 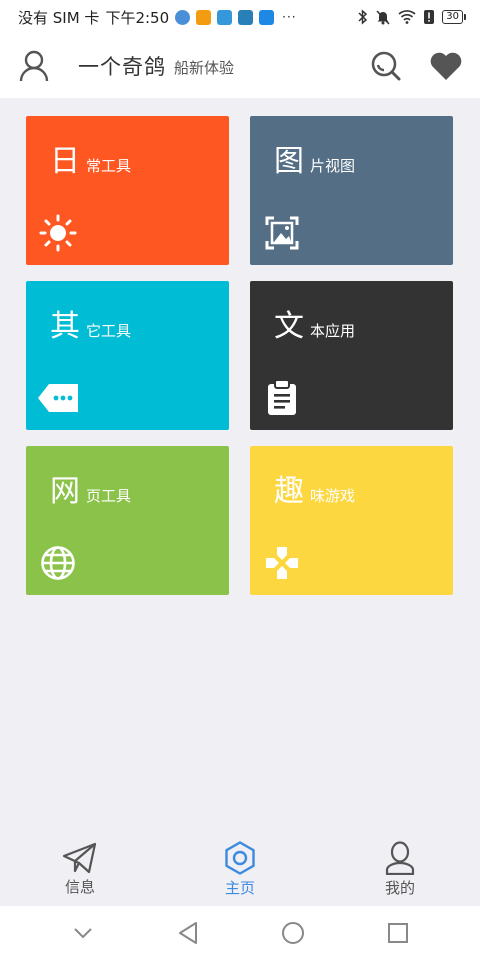 What do you see at coordinates (398, 933) in the screenshot?
I see `recents-icon` at bounding box center [398, 933].